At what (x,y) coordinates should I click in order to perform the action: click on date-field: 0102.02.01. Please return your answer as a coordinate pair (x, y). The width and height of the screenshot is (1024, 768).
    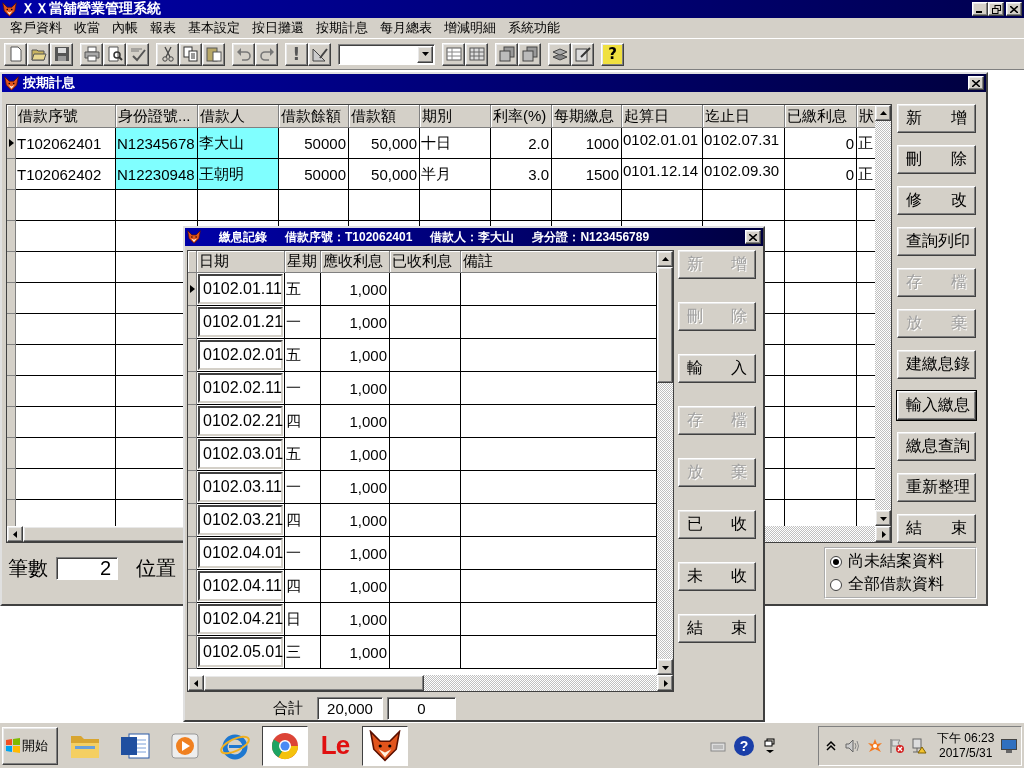
    Looking at the image, I should click on (240, 355).